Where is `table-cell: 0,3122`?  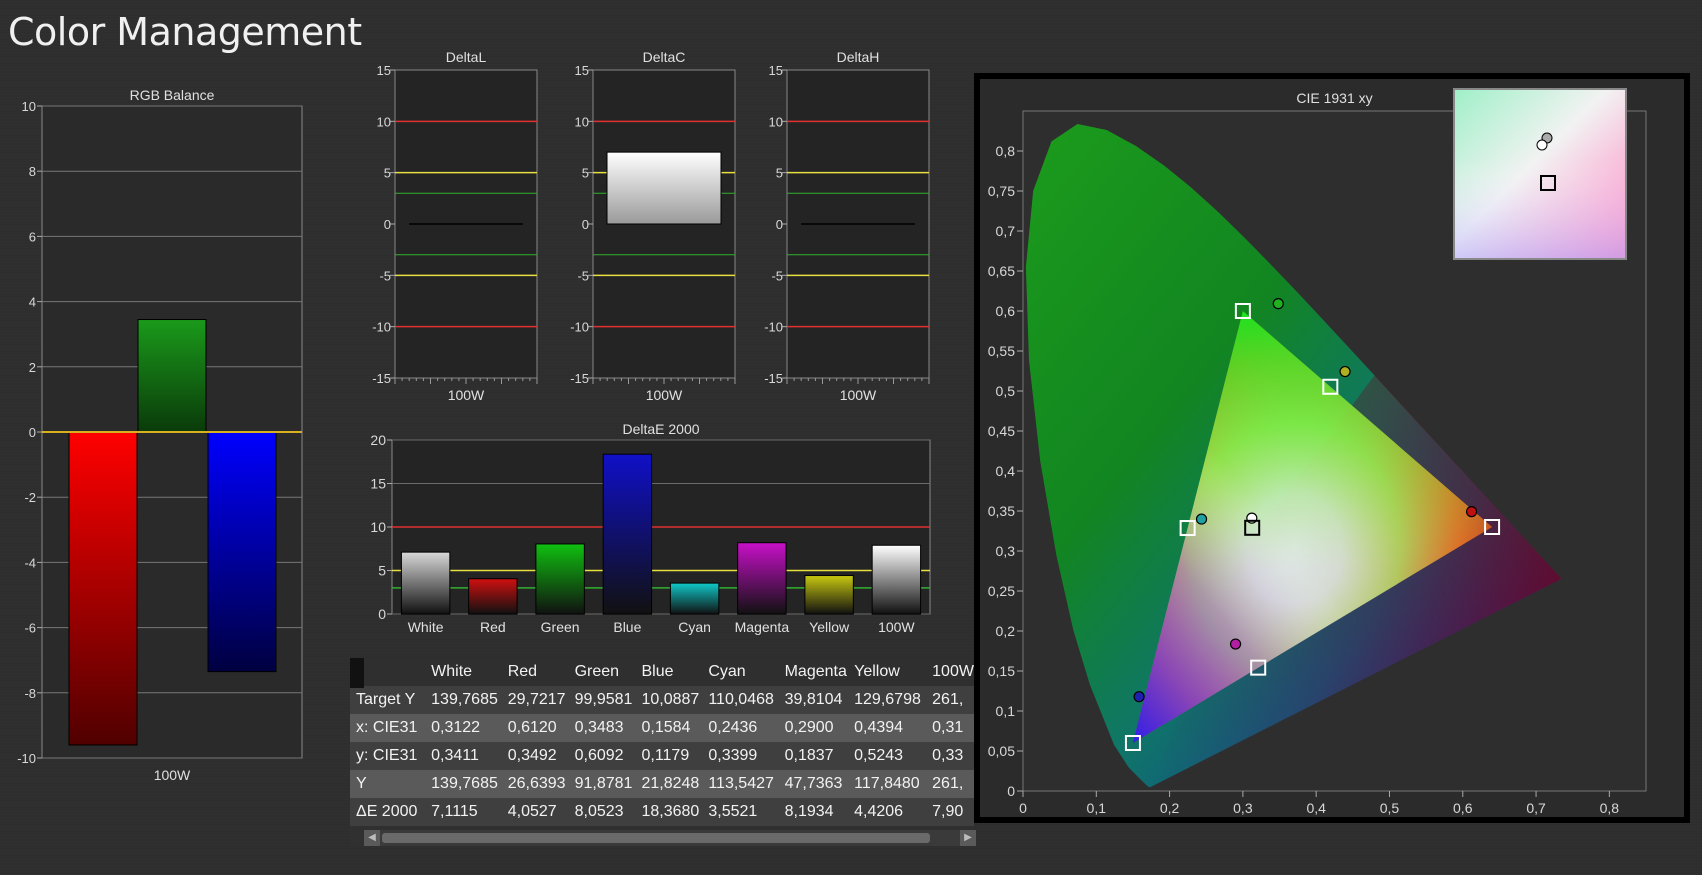
table-cell: 0,3122 is located at coordinates (463, 728).